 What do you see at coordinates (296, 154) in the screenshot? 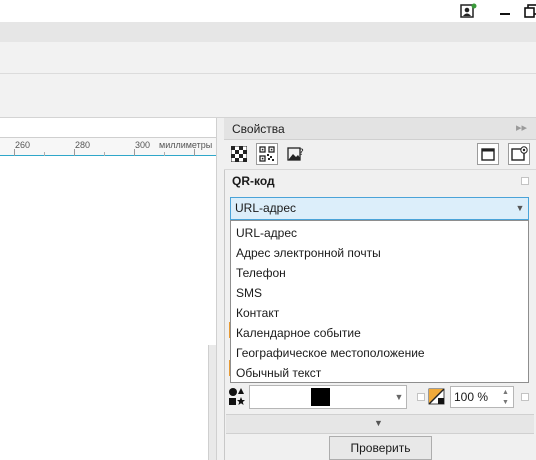
I see `image-question-icon: ?` at bounding box center [296, 154].